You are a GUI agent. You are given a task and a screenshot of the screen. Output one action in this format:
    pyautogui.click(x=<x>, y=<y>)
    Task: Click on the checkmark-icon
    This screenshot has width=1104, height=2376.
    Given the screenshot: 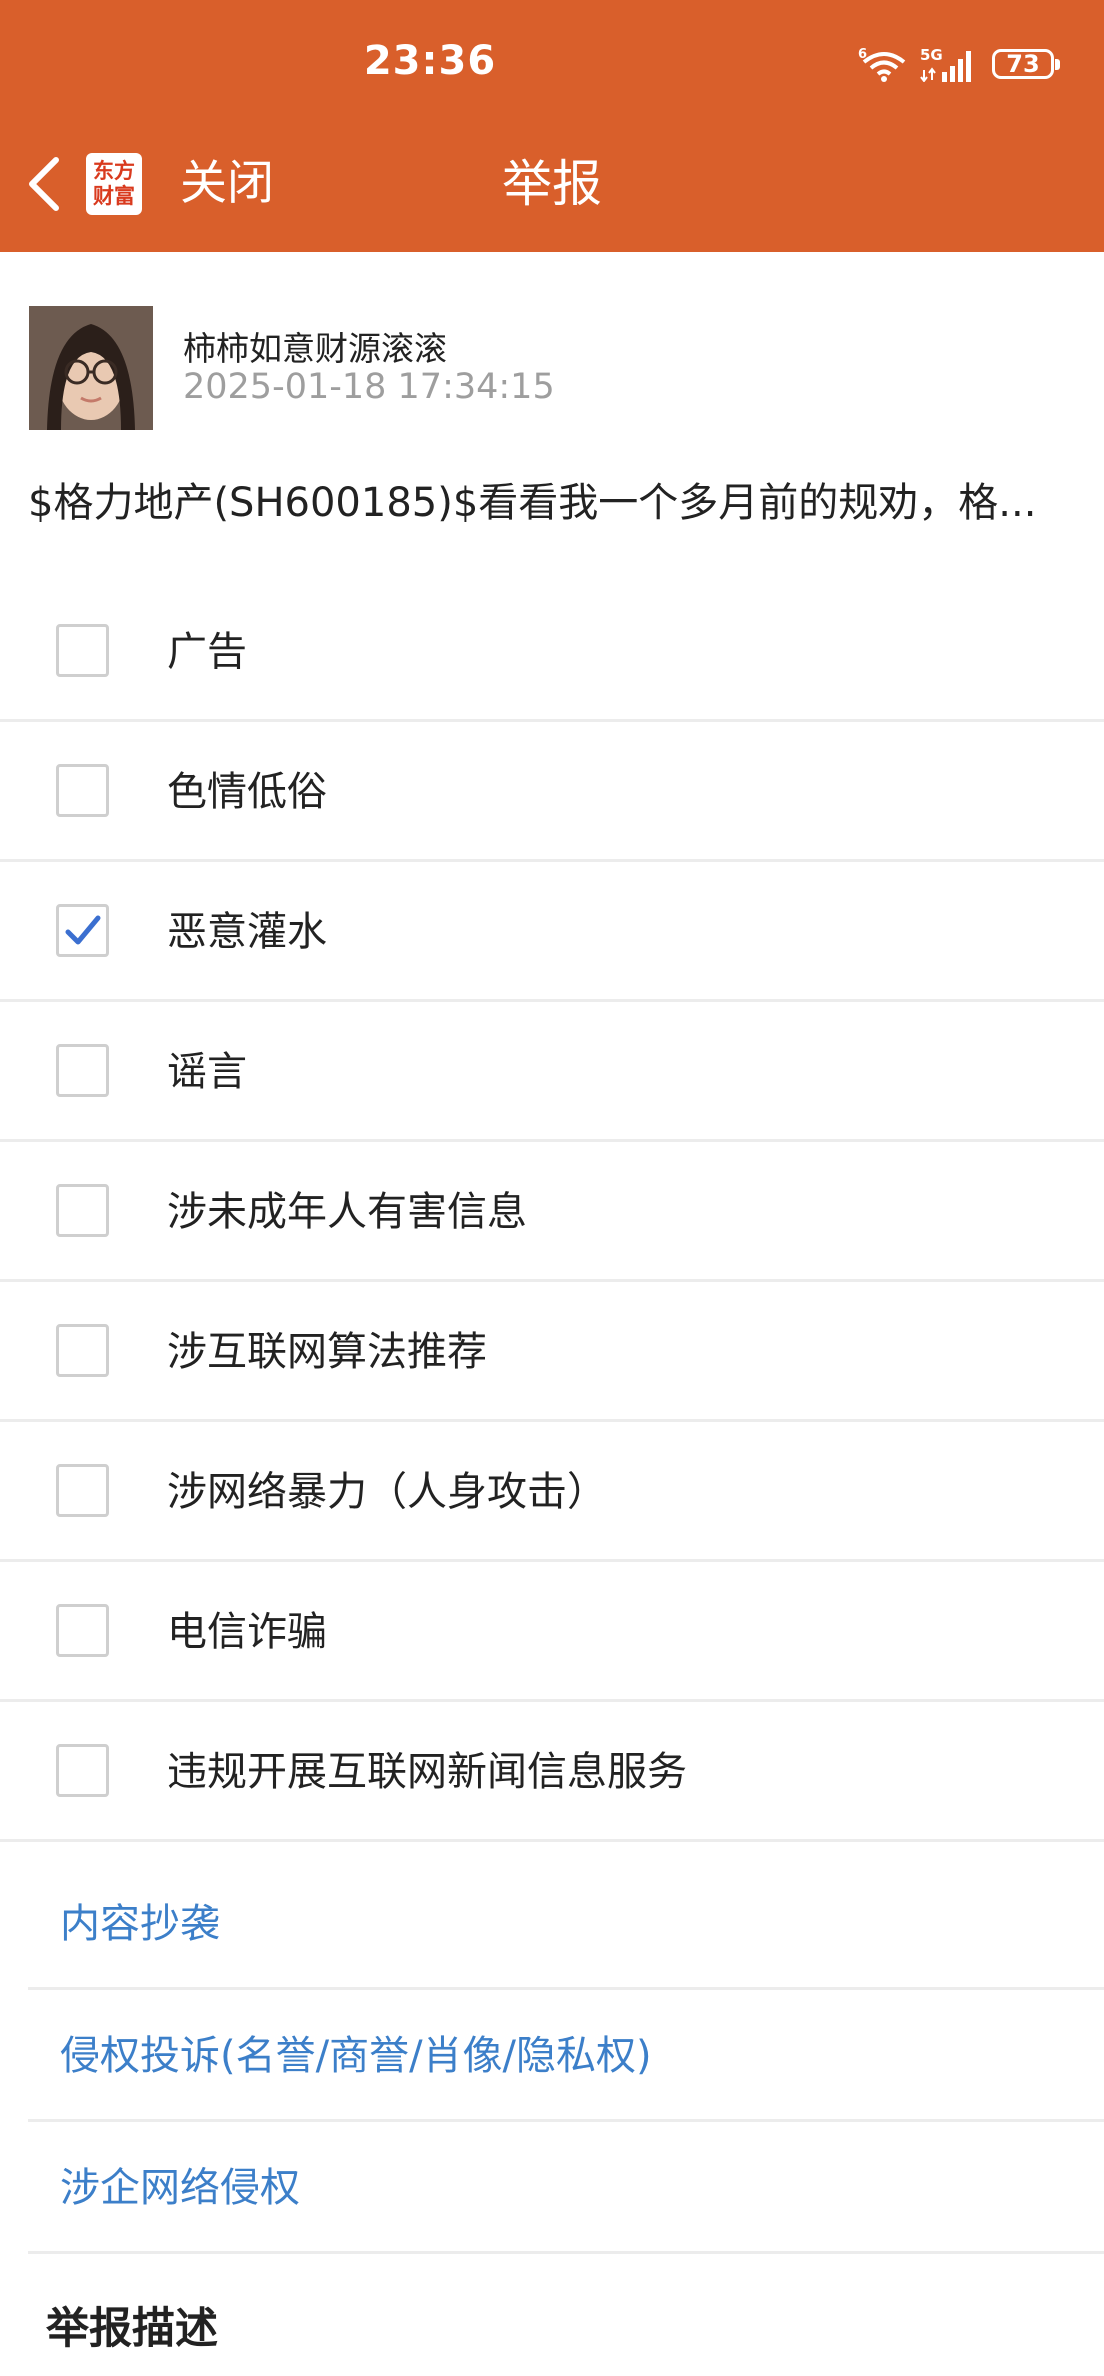 What is the action you would take?
    pyautogui.click(x=83, y=930)
    